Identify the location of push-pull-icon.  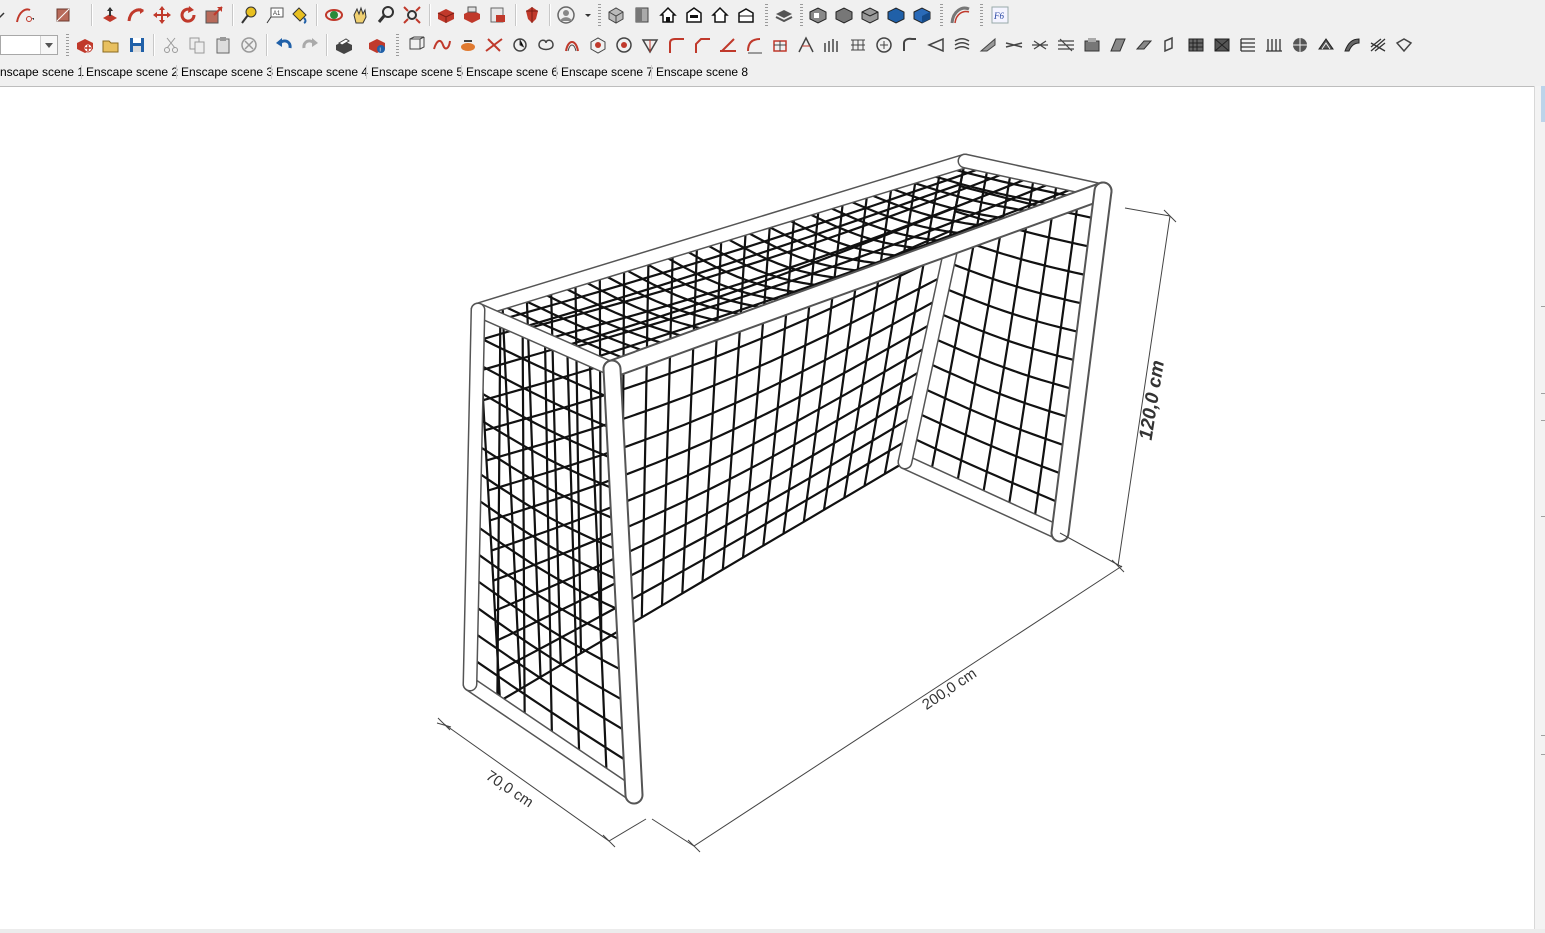
(110, 15).